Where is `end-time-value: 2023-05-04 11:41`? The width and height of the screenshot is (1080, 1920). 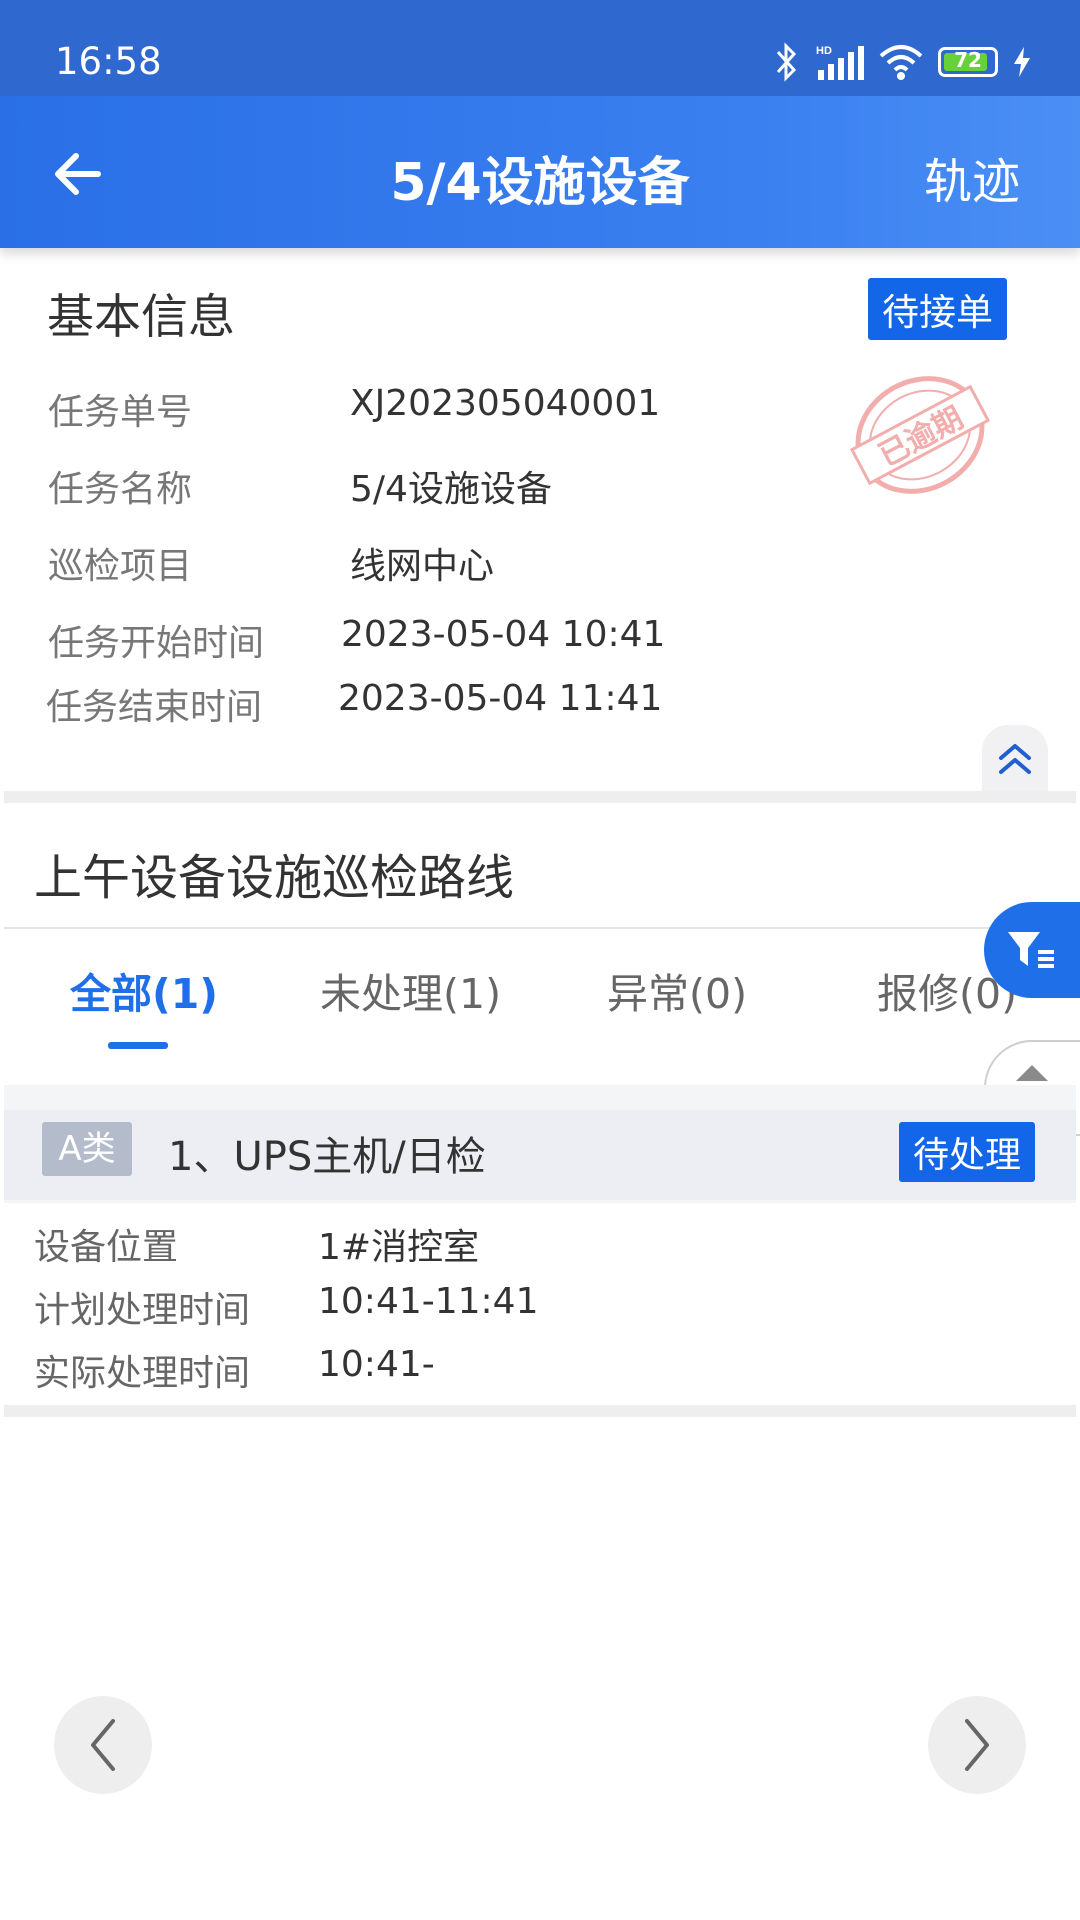
end-time-value: 2023-05-04 11:41 is located at coordinates (500, 698).